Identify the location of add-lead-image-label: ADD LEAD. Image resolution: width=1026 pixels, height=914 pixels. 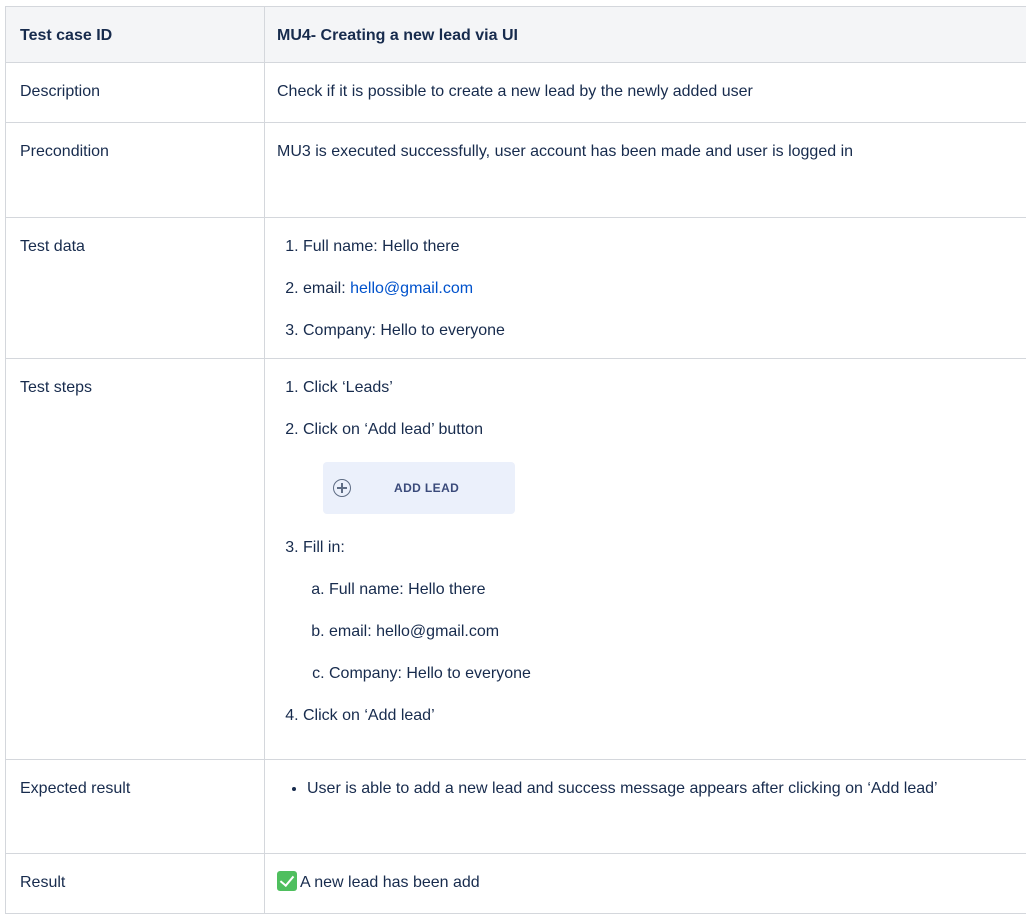
(426, 488).